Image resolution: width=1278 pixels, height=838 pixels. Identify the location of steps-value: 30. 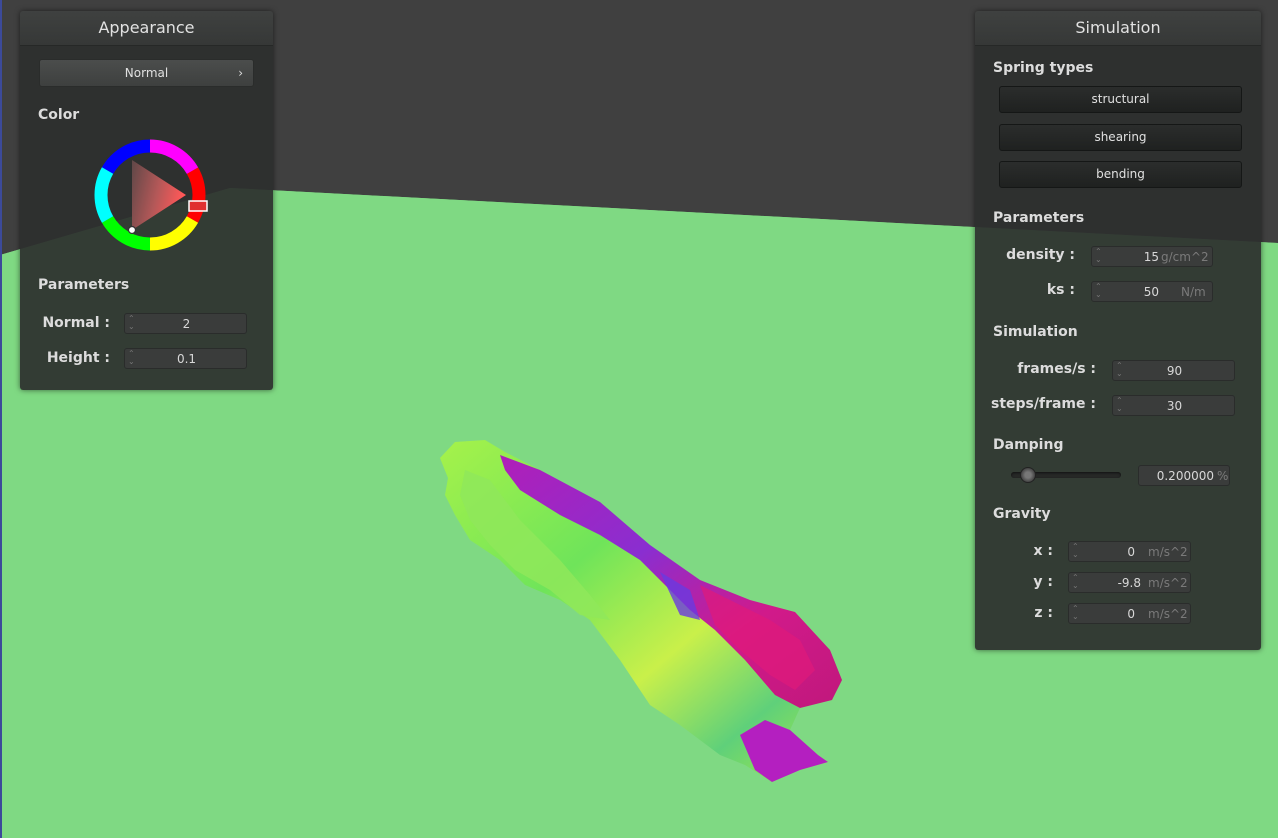
(1174, 406).